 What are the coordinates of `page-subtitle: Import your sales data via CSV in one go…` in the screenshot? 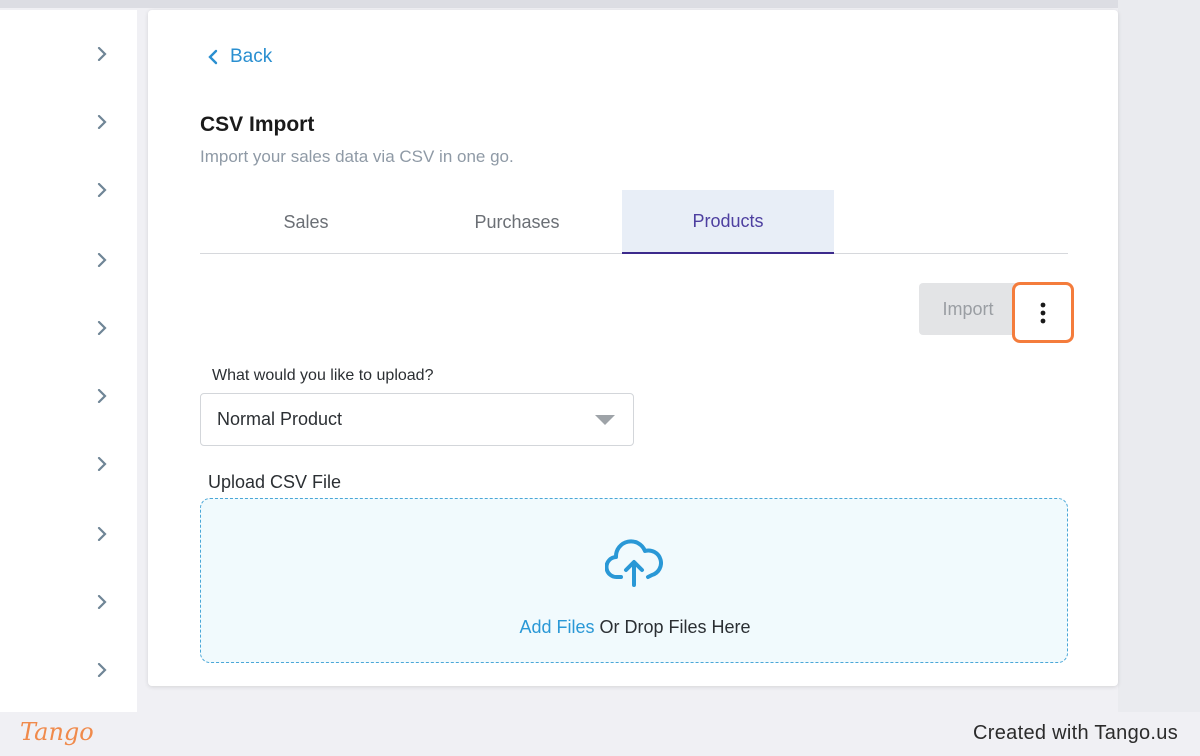 It's located at (357, 156).